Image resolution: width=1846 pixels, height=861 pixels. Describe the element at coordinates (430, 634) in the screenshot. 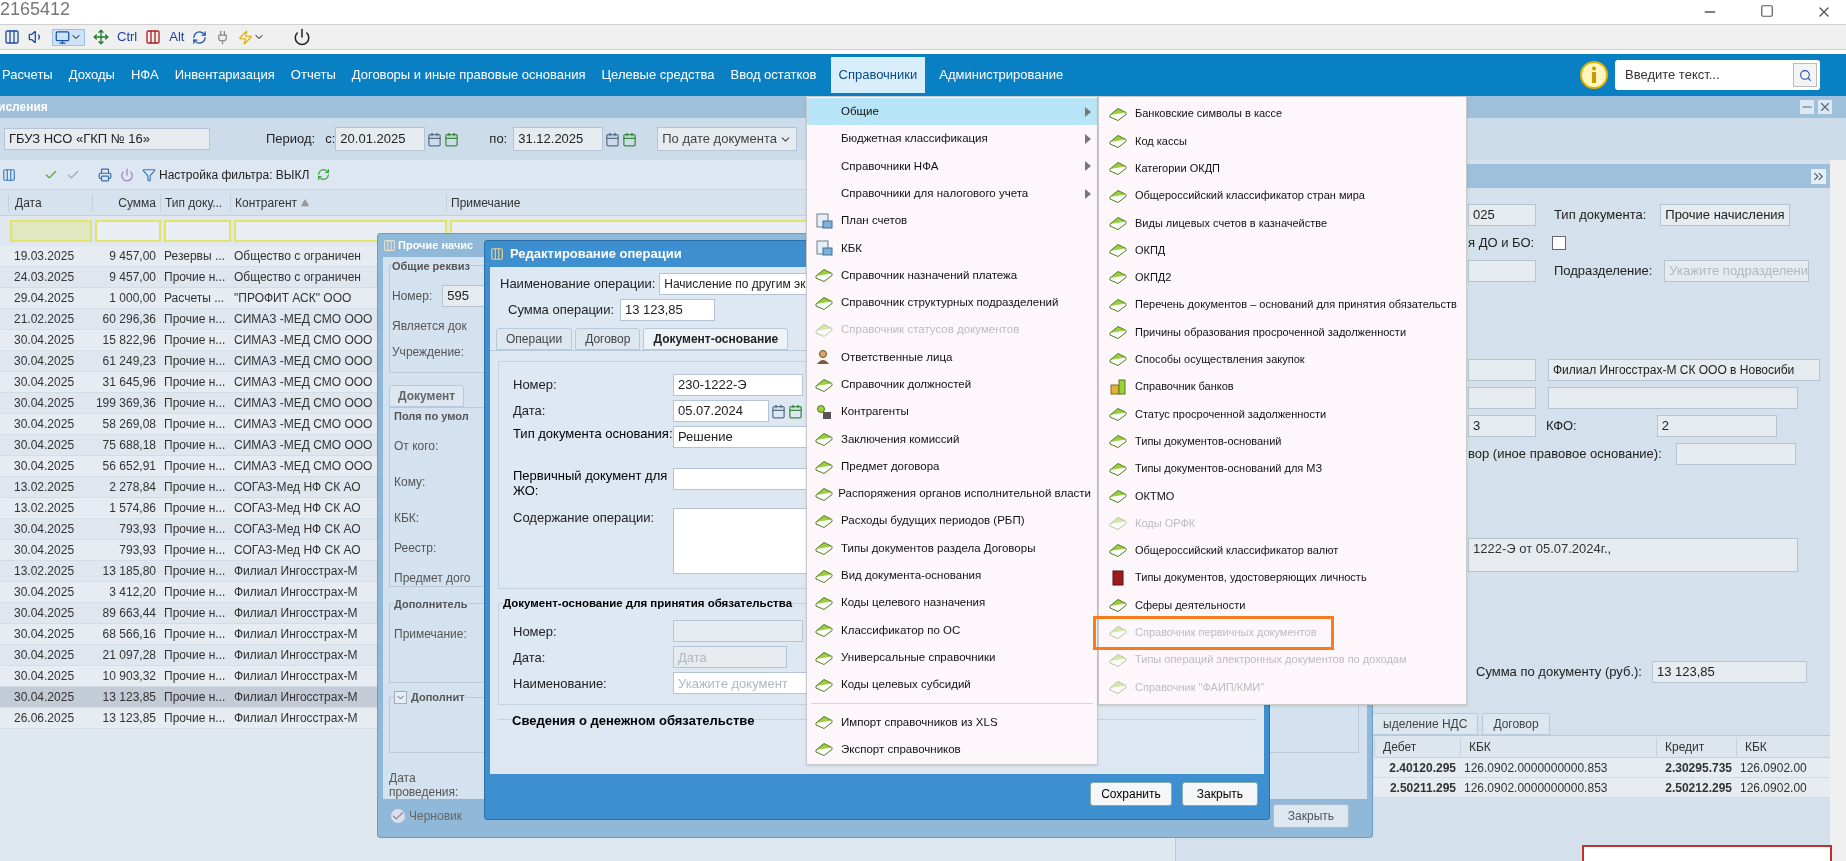

I see `field-label: Примечание:` at that location.